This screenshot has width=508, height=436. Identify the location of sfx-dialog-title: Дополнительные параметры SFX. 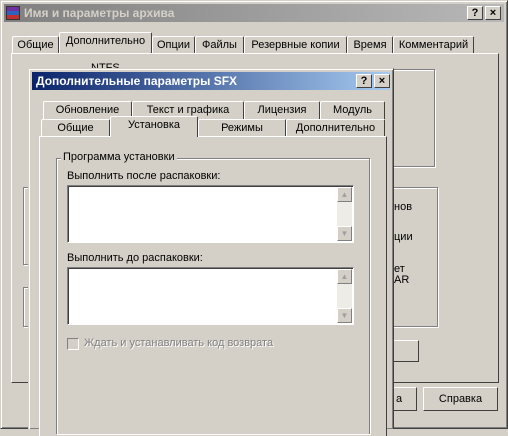
(137, 81).